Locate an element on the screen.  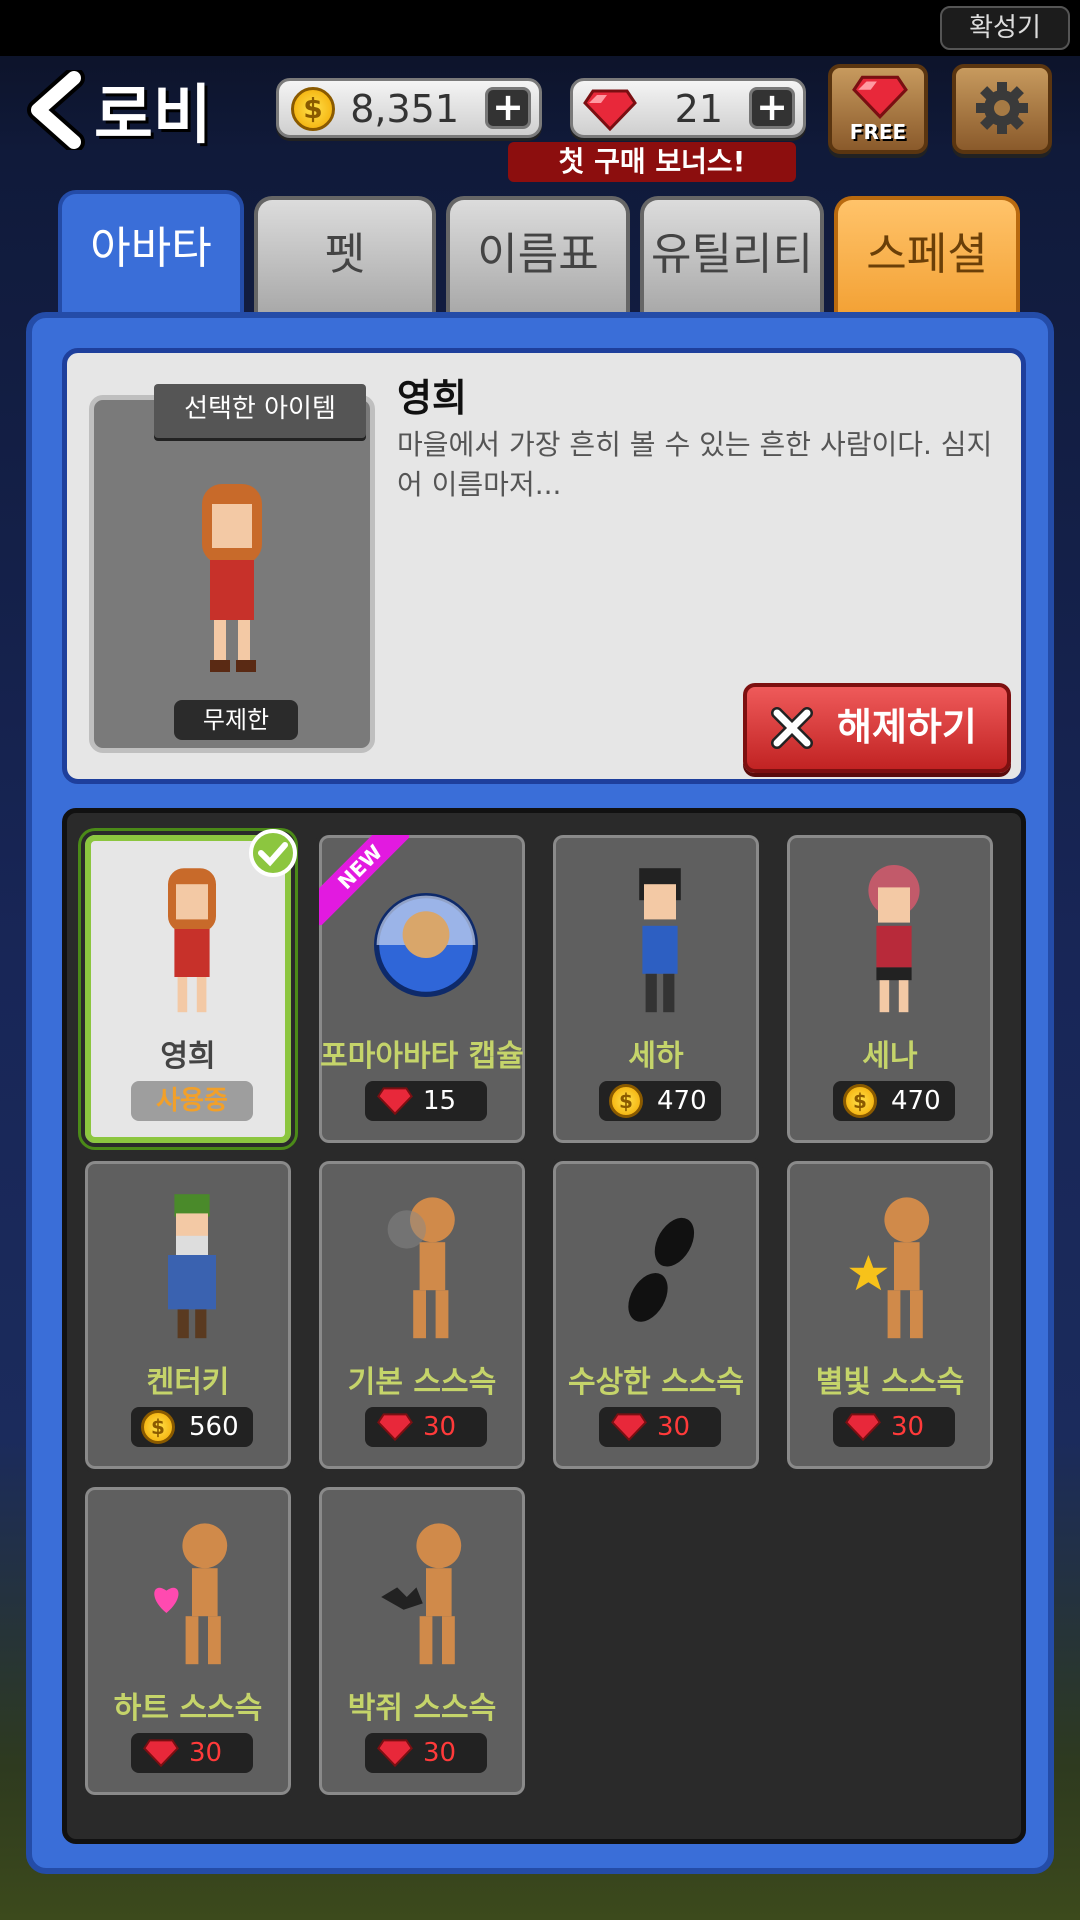
bat-figure-icon is located at coordinates (426, 1597).